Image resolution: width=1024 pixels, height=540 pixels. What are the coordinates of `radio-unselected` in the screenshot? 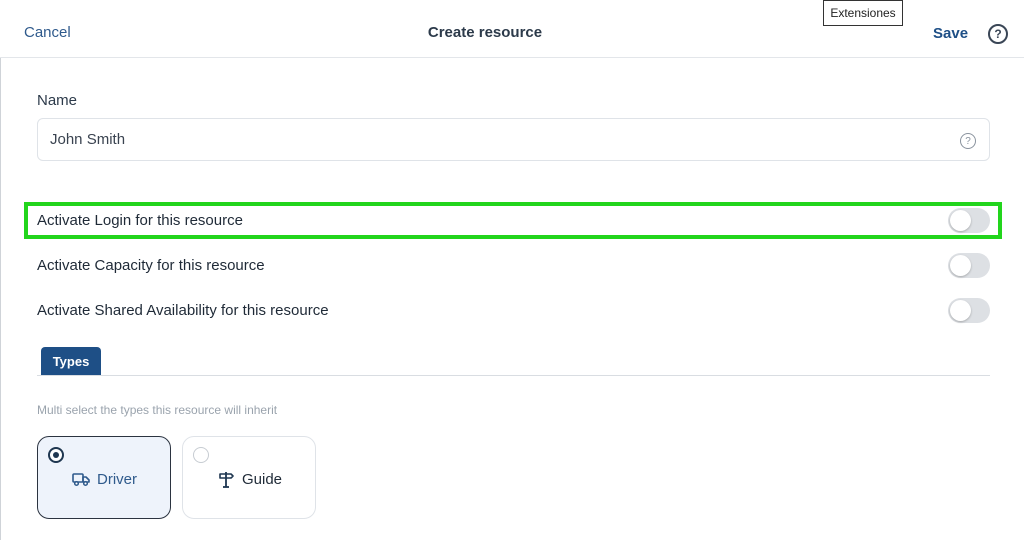 It's located at (201, 455).